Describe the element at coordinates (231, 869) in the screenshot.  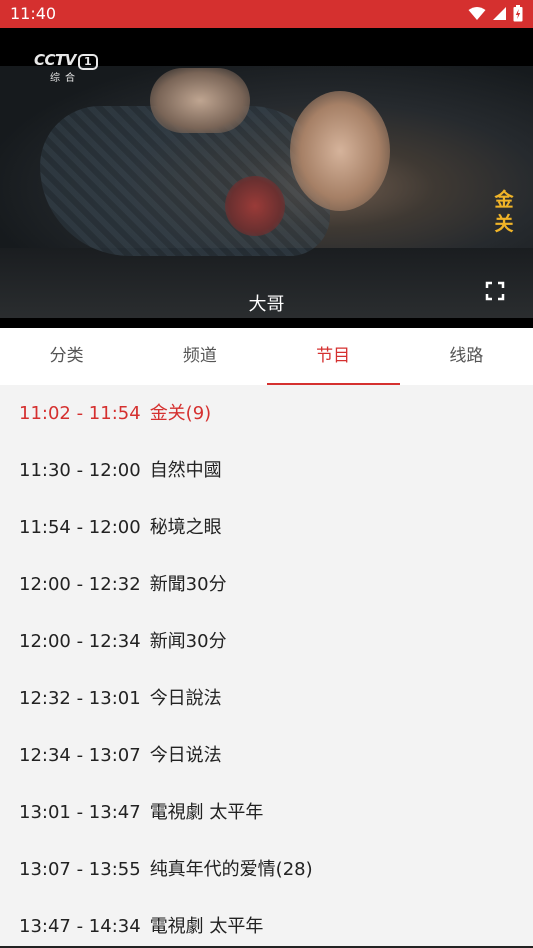
I see `program-title: 纯真年代的爱情(28)` at that location.